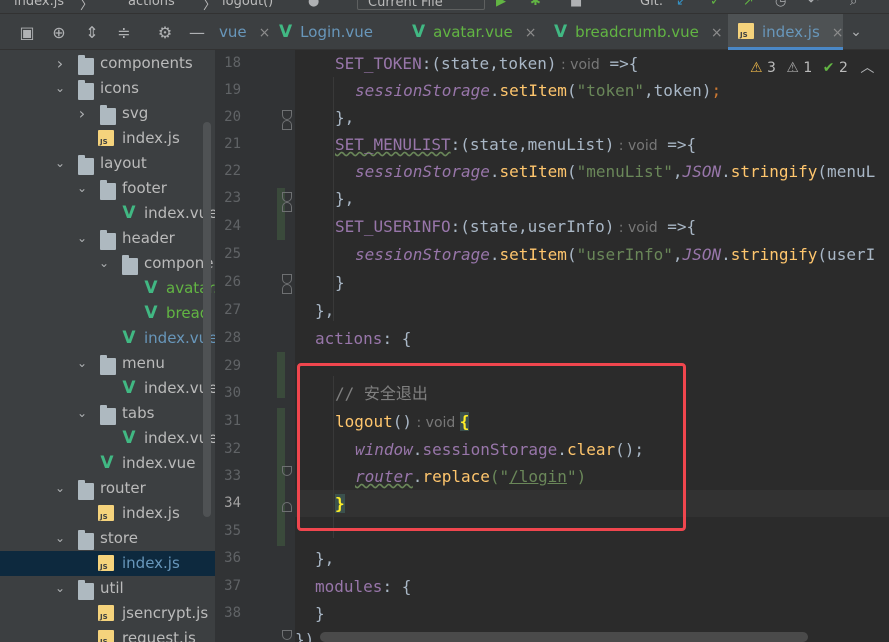  What do you see at coordinates (197, 33) in the screenshot?
I see `hide-icon: —` at bounding box center [197, 33].